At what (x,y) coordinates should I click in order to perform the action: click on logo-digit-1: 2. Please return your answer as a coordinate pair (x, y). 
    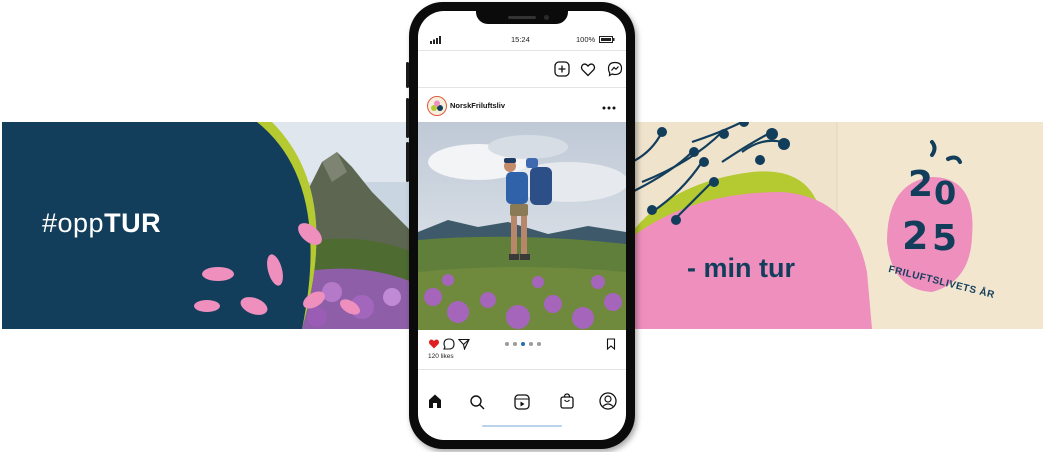
    Looking at the image, I should click on (921, 184).